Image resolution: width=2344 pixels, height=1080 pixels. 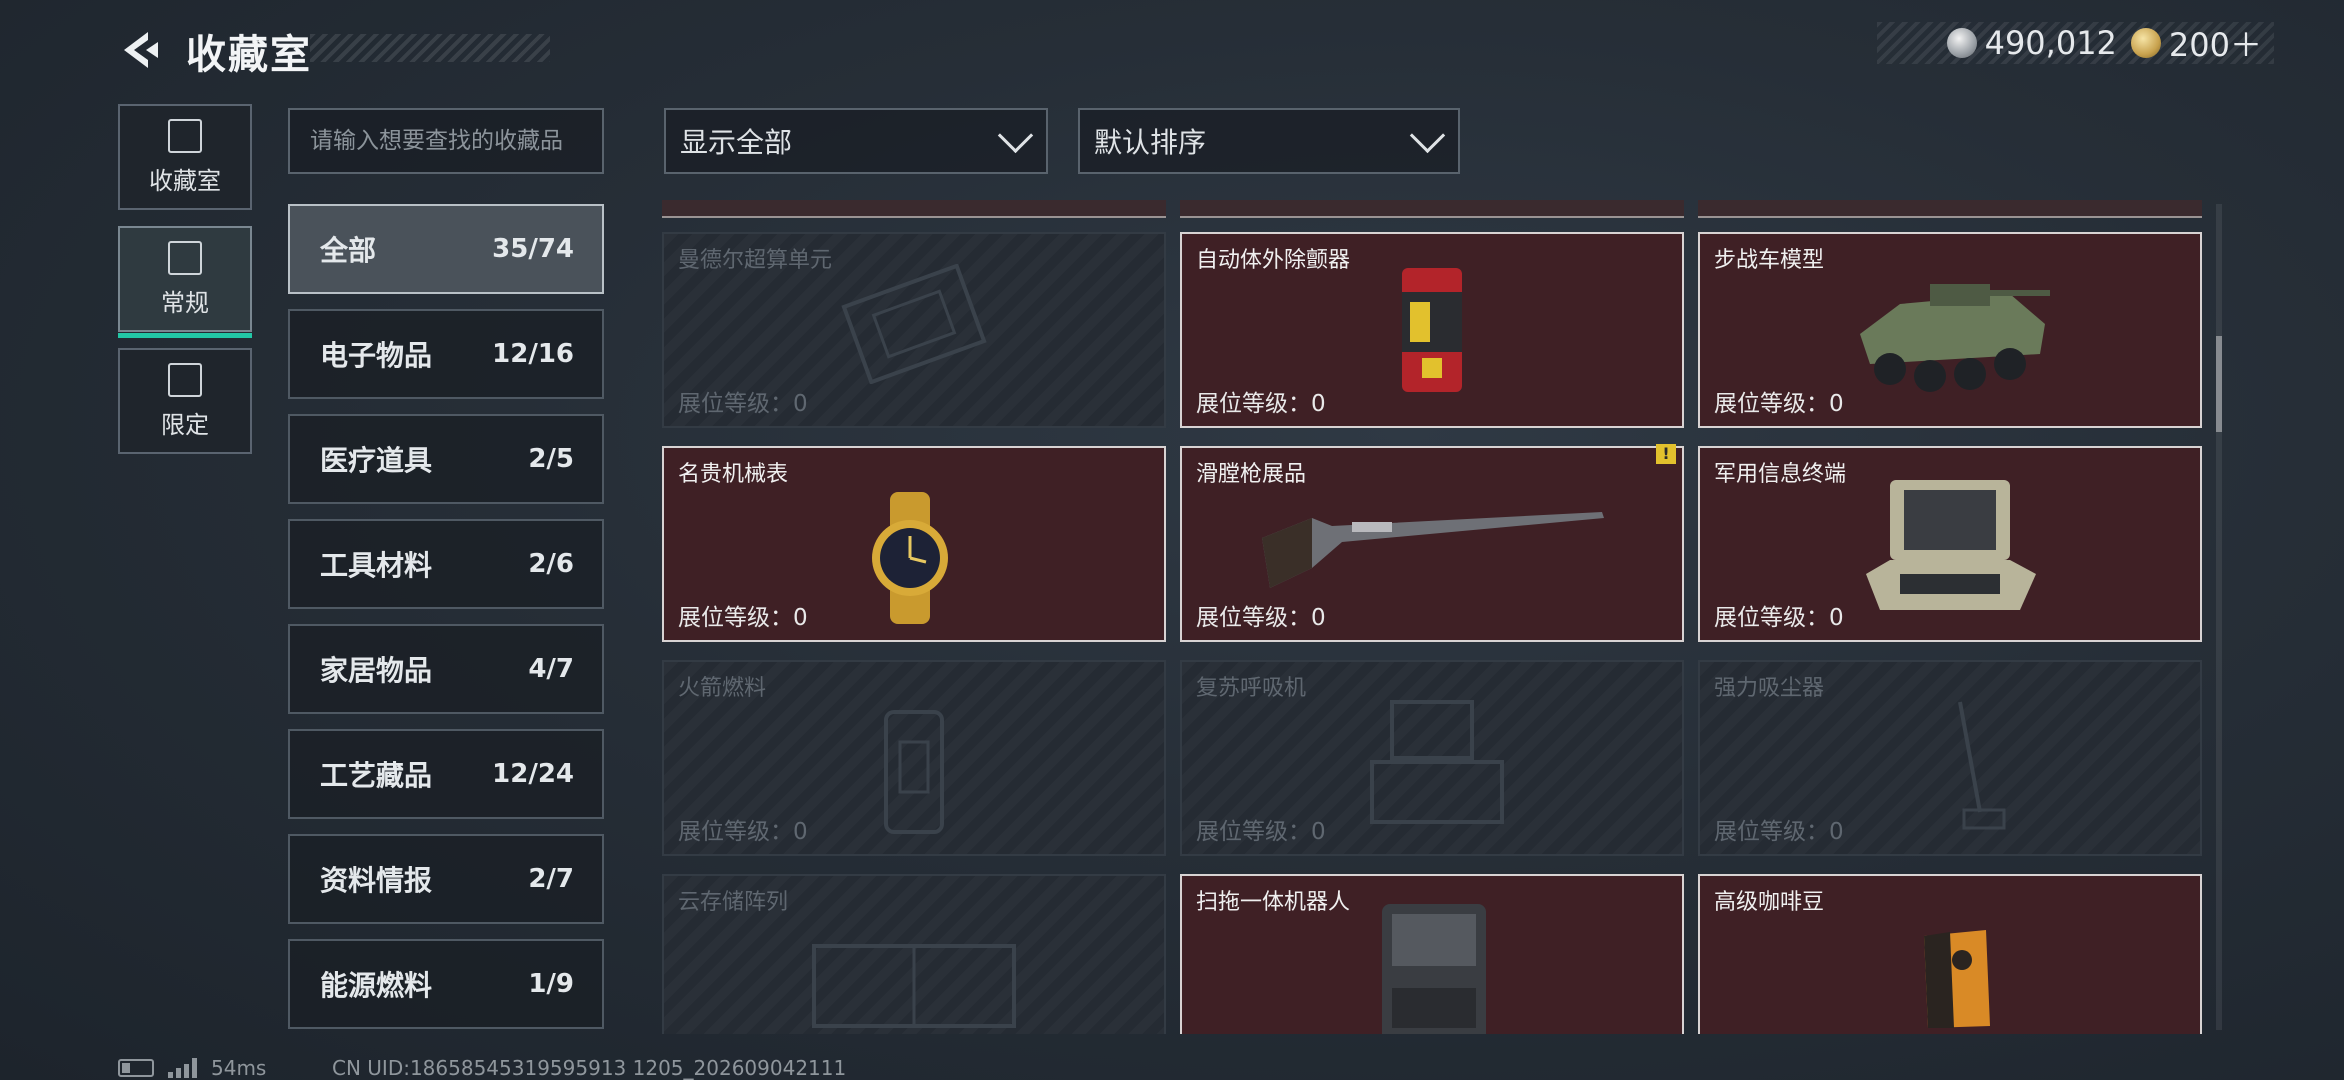 What do you see at coordinates (185, 157) in the screenshot?
I see `nav-collection-room: 收藏室` at bounding box center [185, 157].